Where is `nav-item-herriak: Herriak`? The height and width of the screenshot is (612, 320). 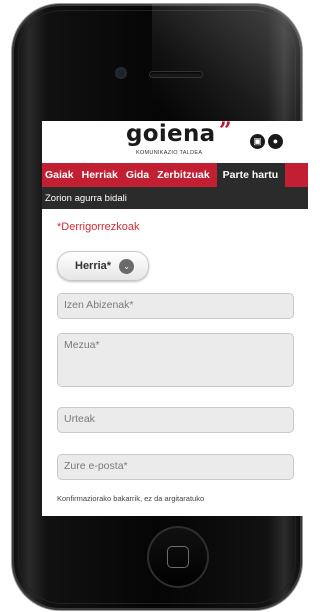 nav-item-herriak: Herriak is located at coordinates (100, 175).